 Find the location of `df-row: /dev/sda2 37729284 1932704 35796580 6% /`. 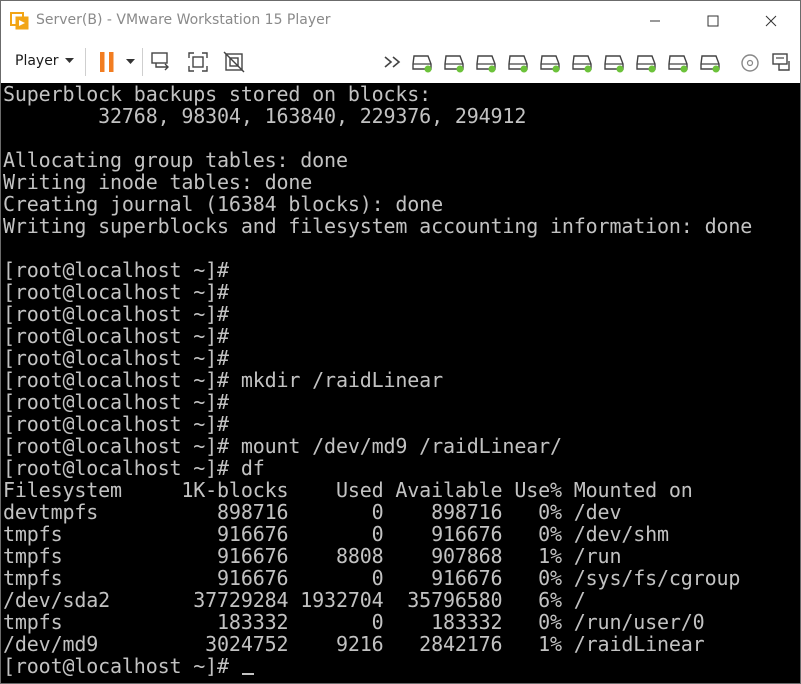

df-row: /dev/sda2 37729284 1932704 35796580 6% / is located at coordinates (294, 600).